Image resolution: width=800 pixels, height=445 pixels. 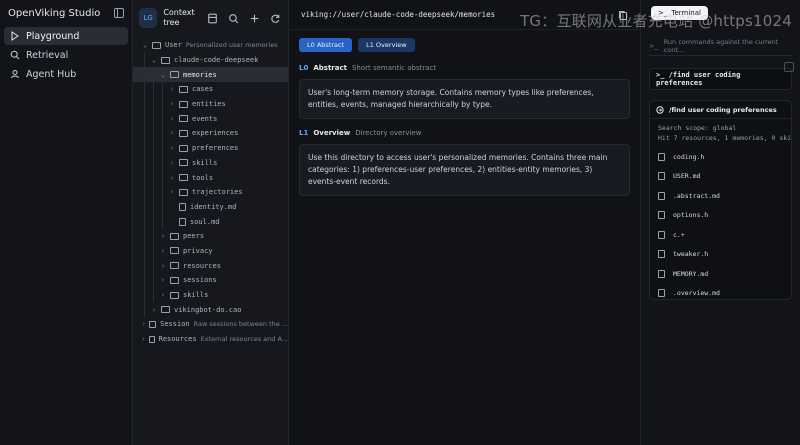 I want to click on tree-file-row: soul.md, so click(x=210, y=221).